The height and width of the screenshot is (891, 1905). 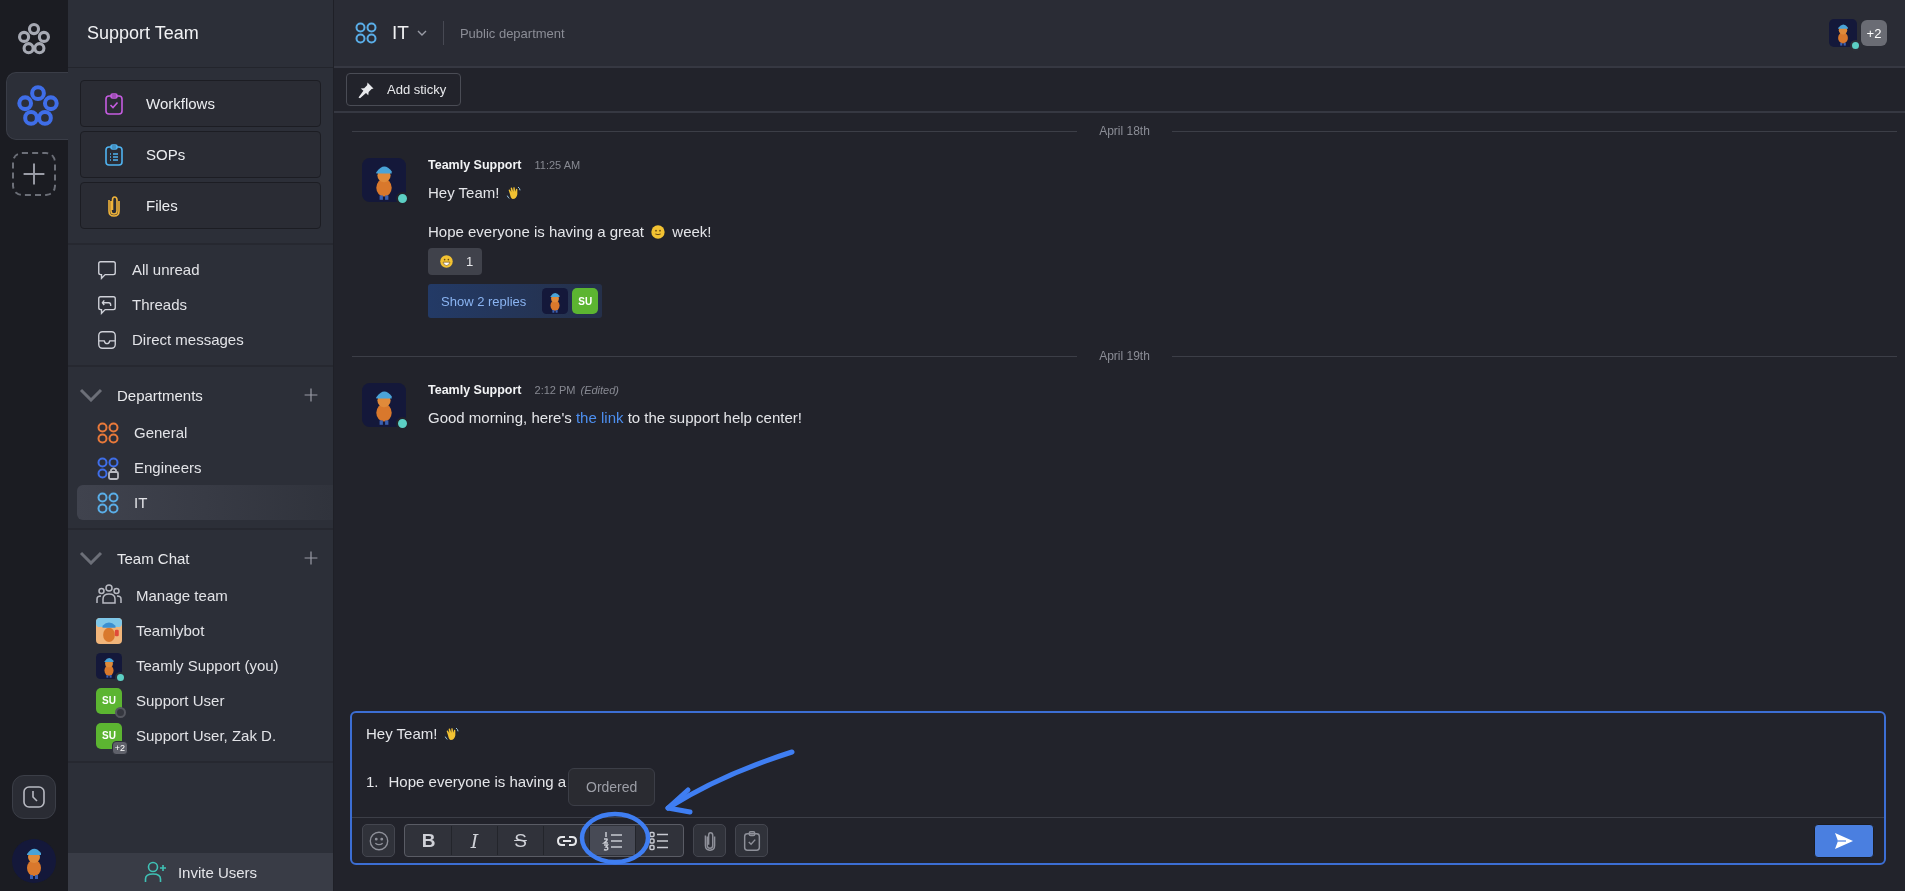 I want to click on nav-label: All unread, so click(x=166, y=269).